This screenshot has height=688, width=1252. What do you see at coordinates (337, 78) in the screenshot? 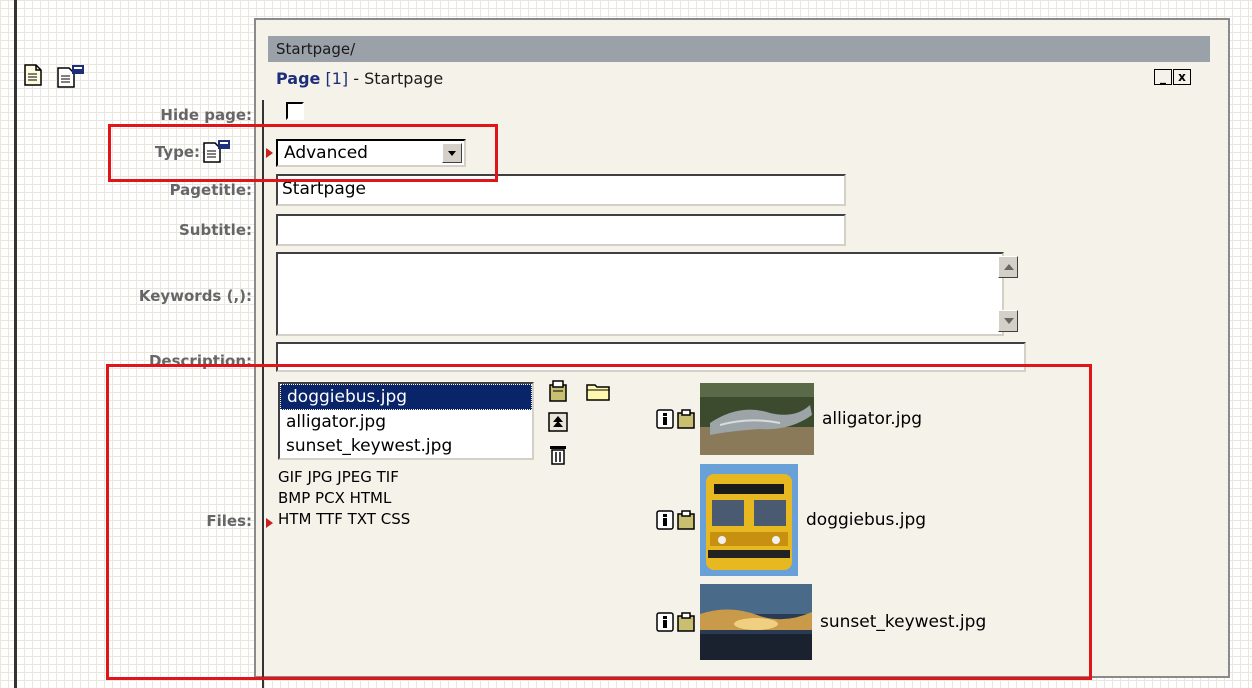
I see `page-number: [1]` at bounding box center [337, 78].